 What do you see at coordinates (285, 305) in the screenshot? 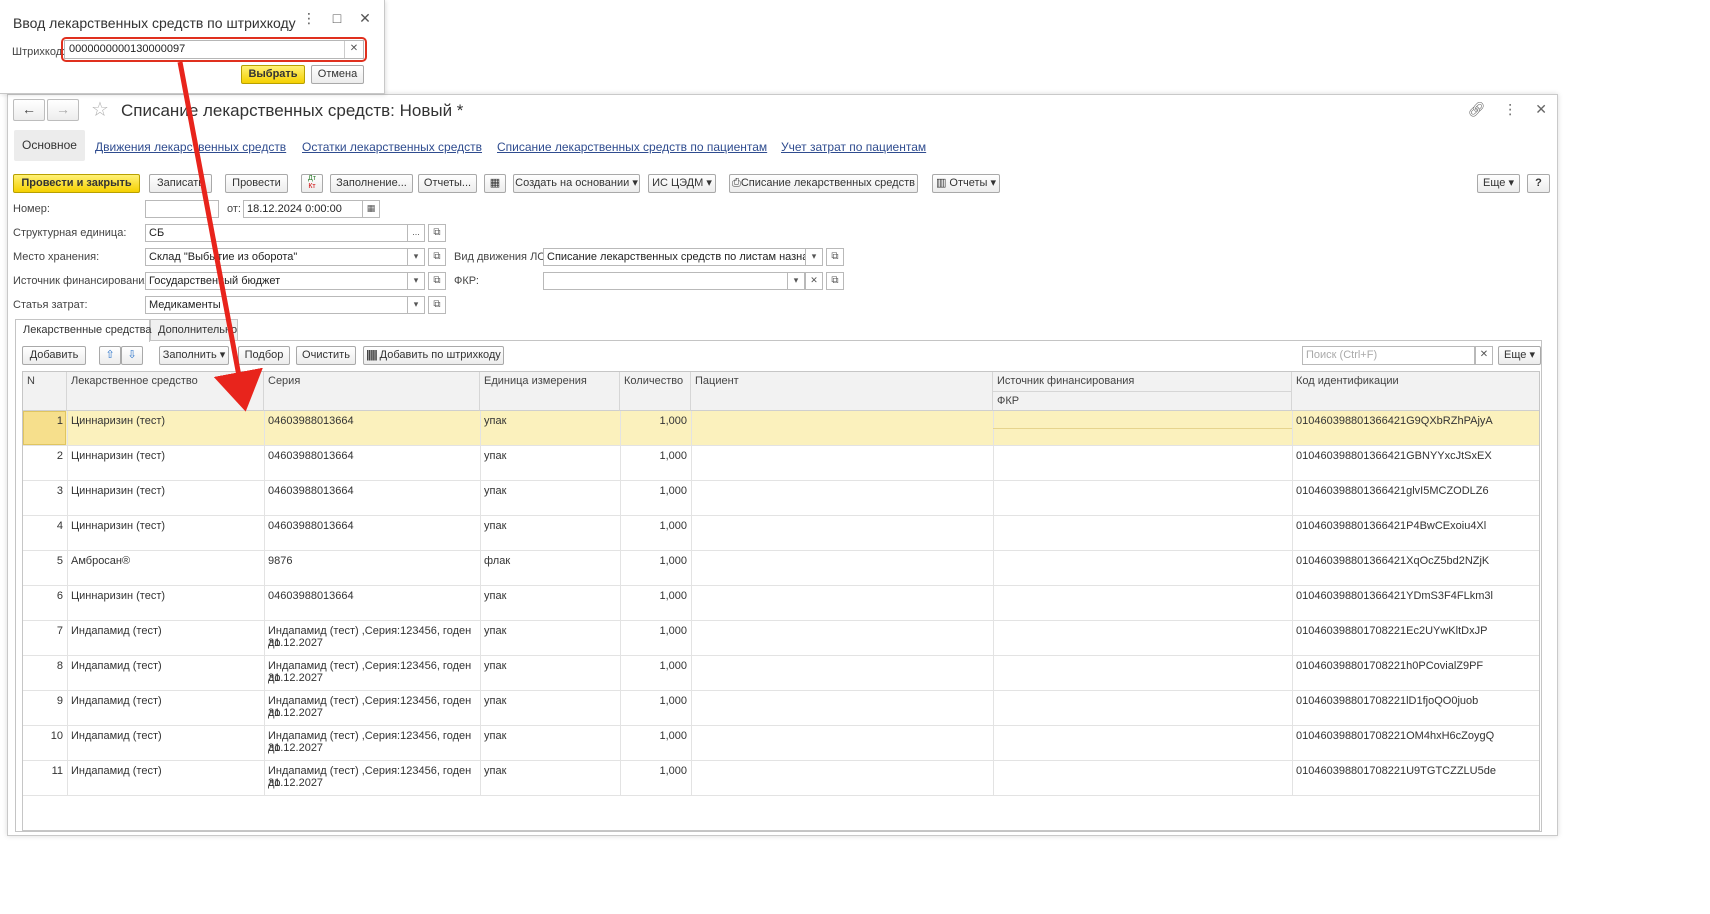
I see `cost-field: Медикаменты ▾` at bounding box center [285, 305].